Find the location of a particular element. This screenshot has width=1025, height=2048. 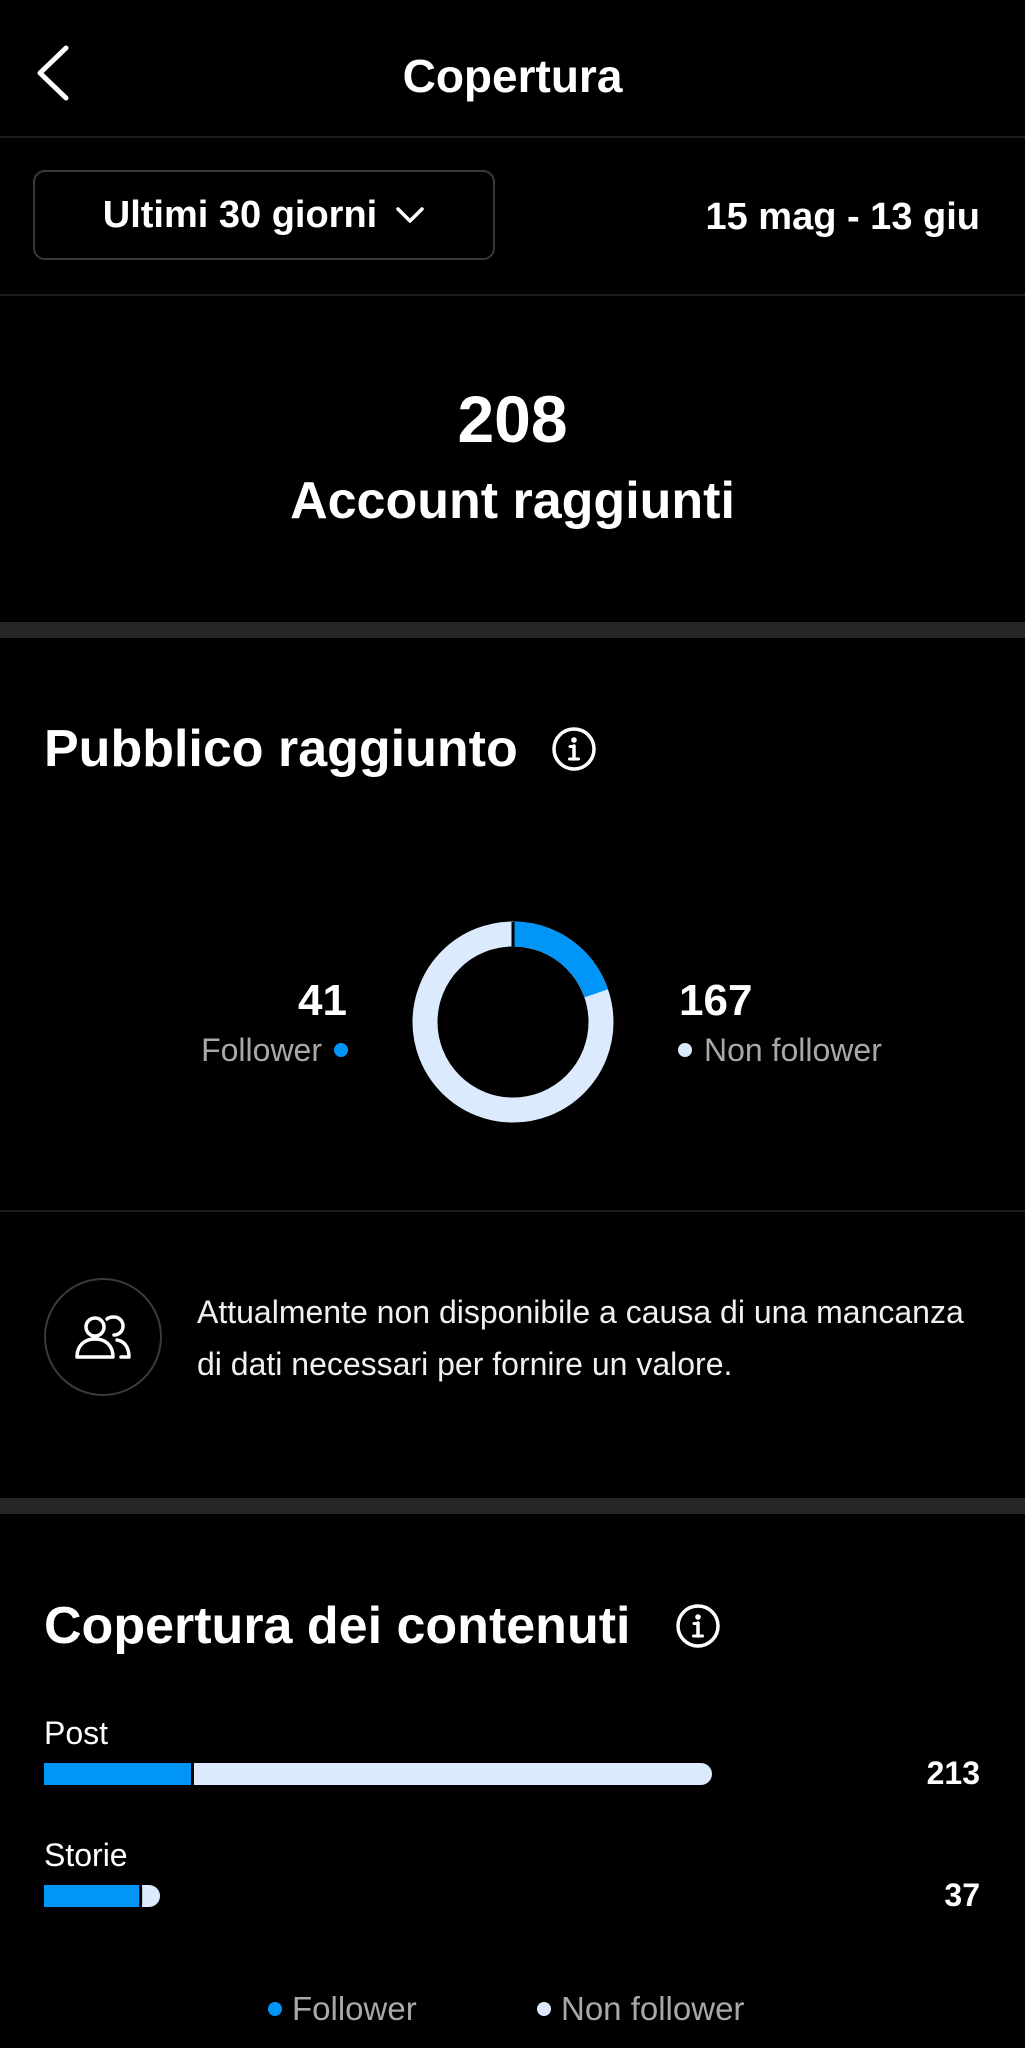

follower-dot is located at coordinates (341, 1050).